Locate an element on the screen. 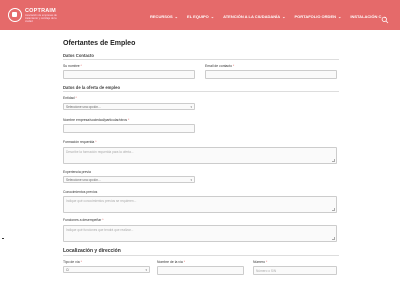  road-type-label: Tipo de vía * is located at coordinates (72, 262).